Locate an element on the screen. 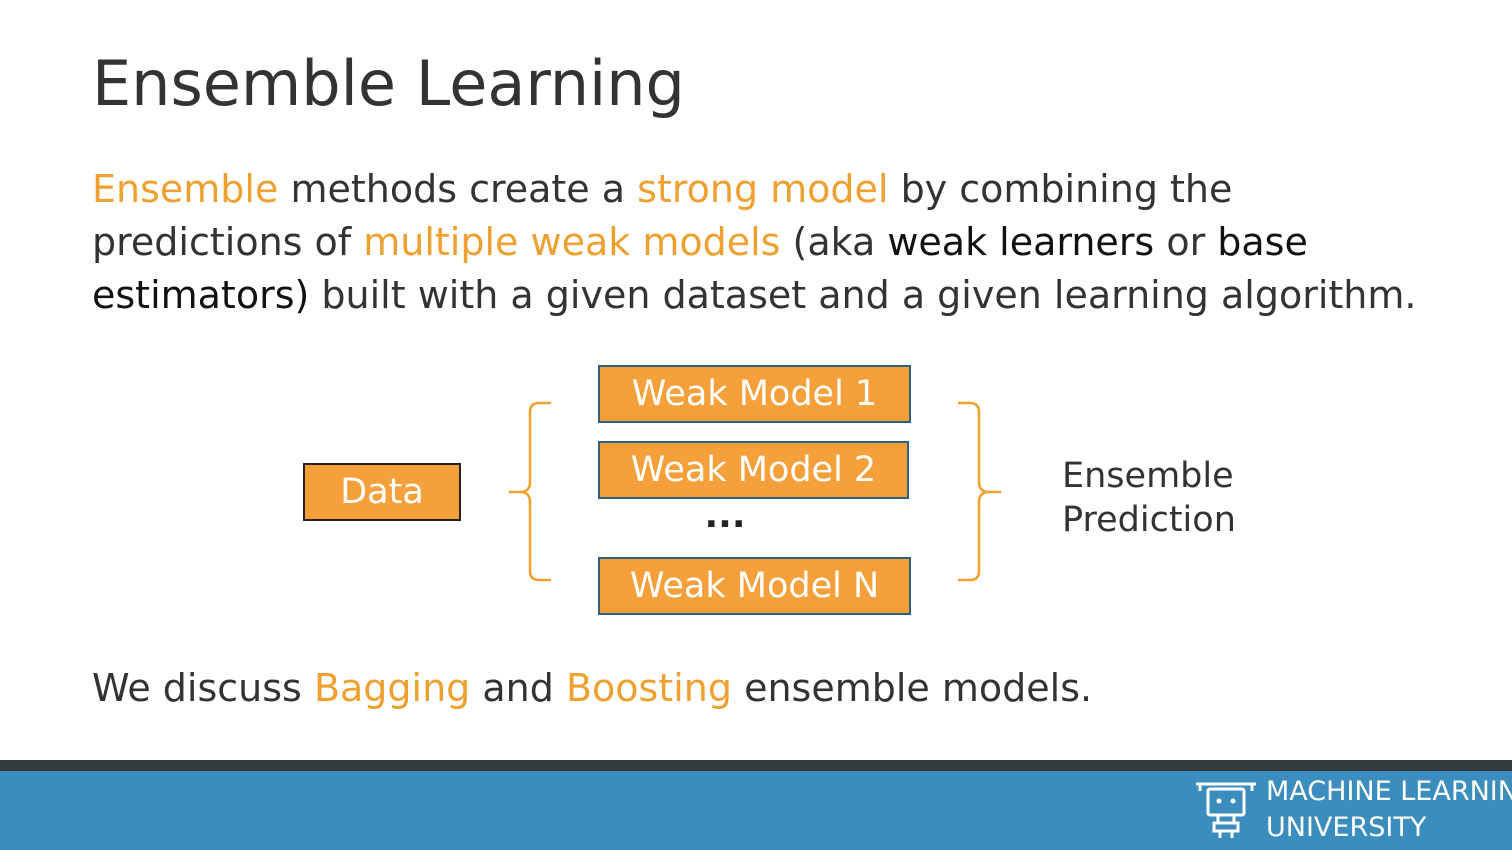 The width and height of the screenshot is (1512, 850). closing-text: ensemble models. is located at coordinates (912, 688).